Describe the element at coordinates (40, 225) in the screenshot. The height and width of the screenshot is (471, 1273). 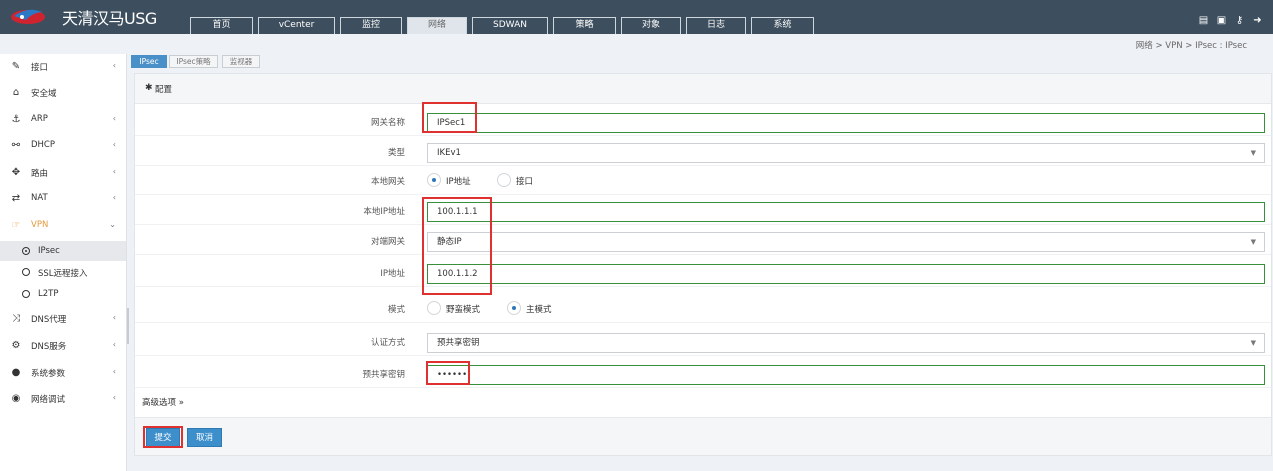
I see `sidebar-item-label: VPN` at that location.